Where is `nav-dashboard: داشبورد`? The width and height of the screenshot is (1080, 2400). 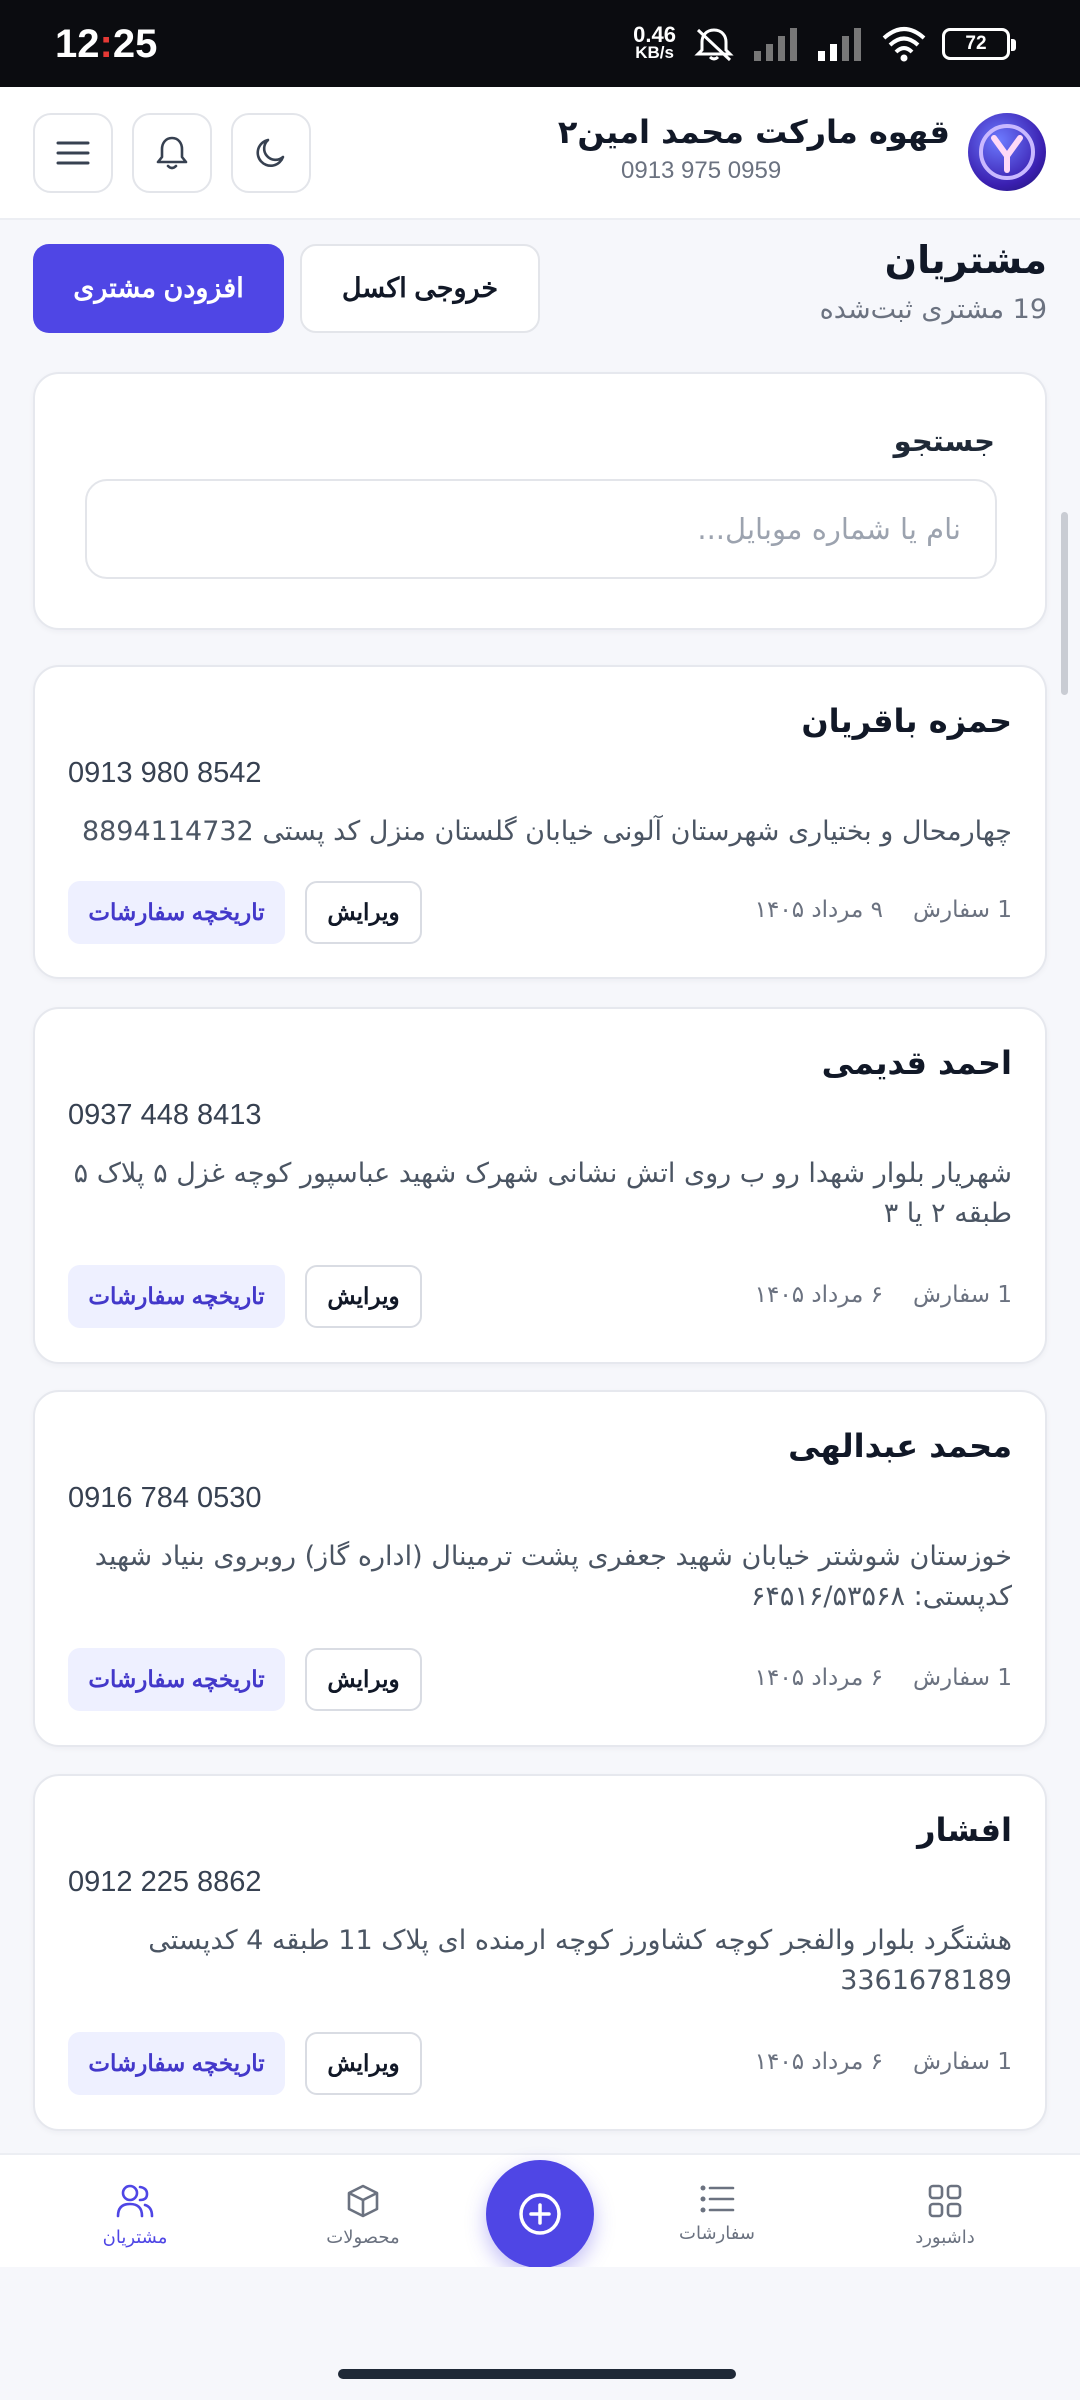
nav-dashboard: داشبورد is located at coordinates (945, 2215).